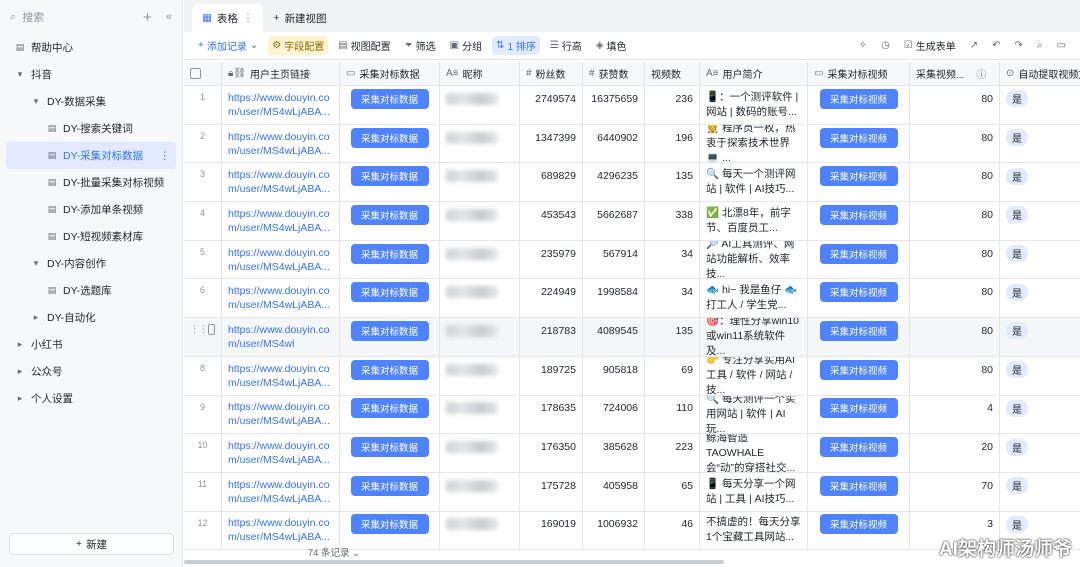 The image size is (1080, 567). What do you see at coordinates (203, 259) in the screenshot?
I see `row-index: 5` at bounding box center [203, 259].